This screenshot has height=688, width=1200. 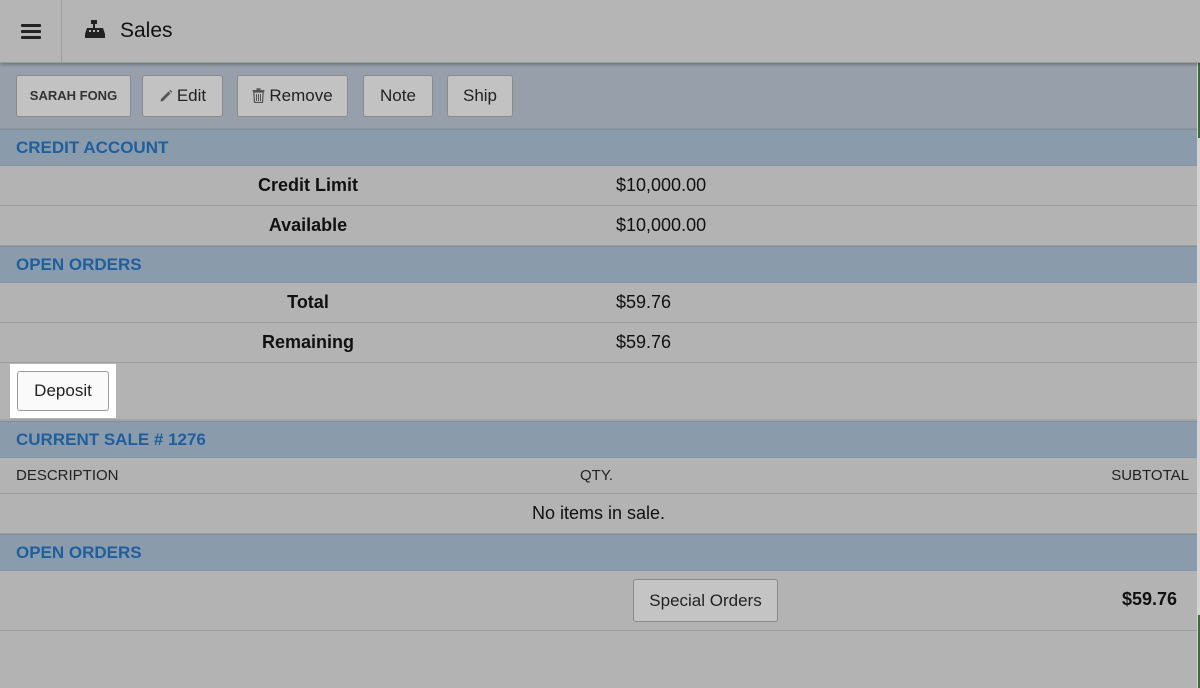 I want to click on trash-icon, so click(x=258, y=95).